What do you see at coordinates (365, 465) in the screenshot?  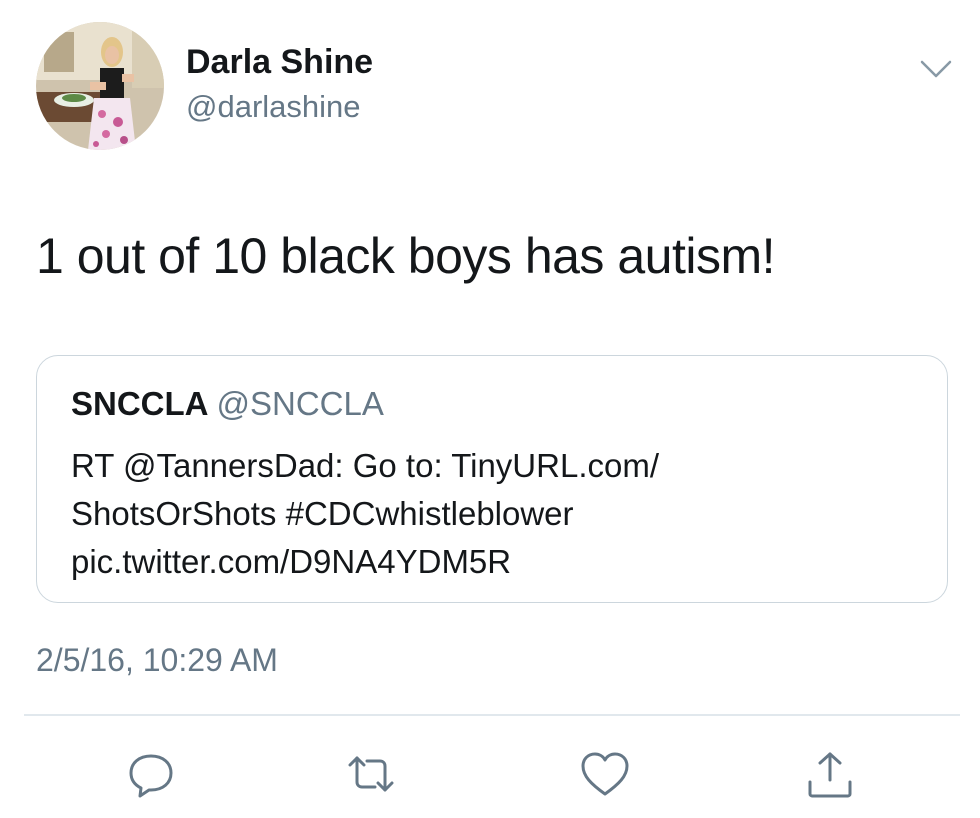 I see `quoted-tweet-line: RT @TannersDad: Go to: TinyURL.com/` at bounding box center [365, 465].